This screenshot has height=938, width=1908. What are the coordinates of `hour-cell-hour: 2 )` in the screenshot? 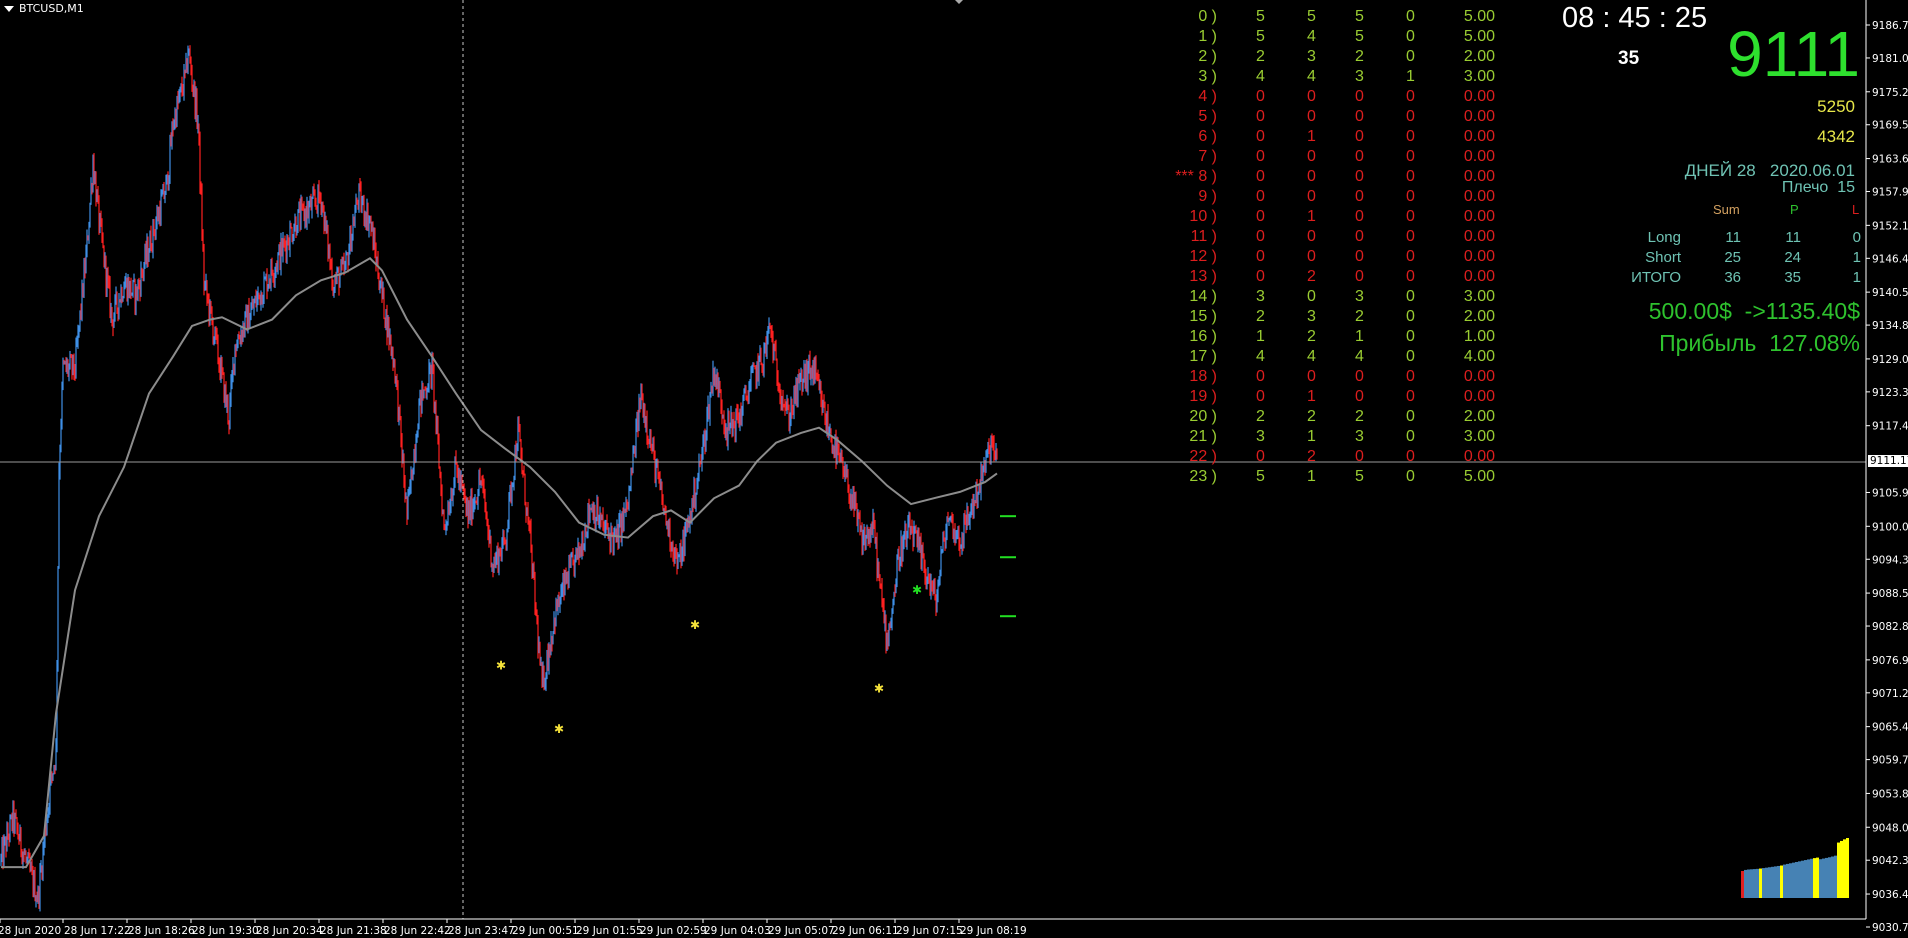 It's located at (1207, 56).